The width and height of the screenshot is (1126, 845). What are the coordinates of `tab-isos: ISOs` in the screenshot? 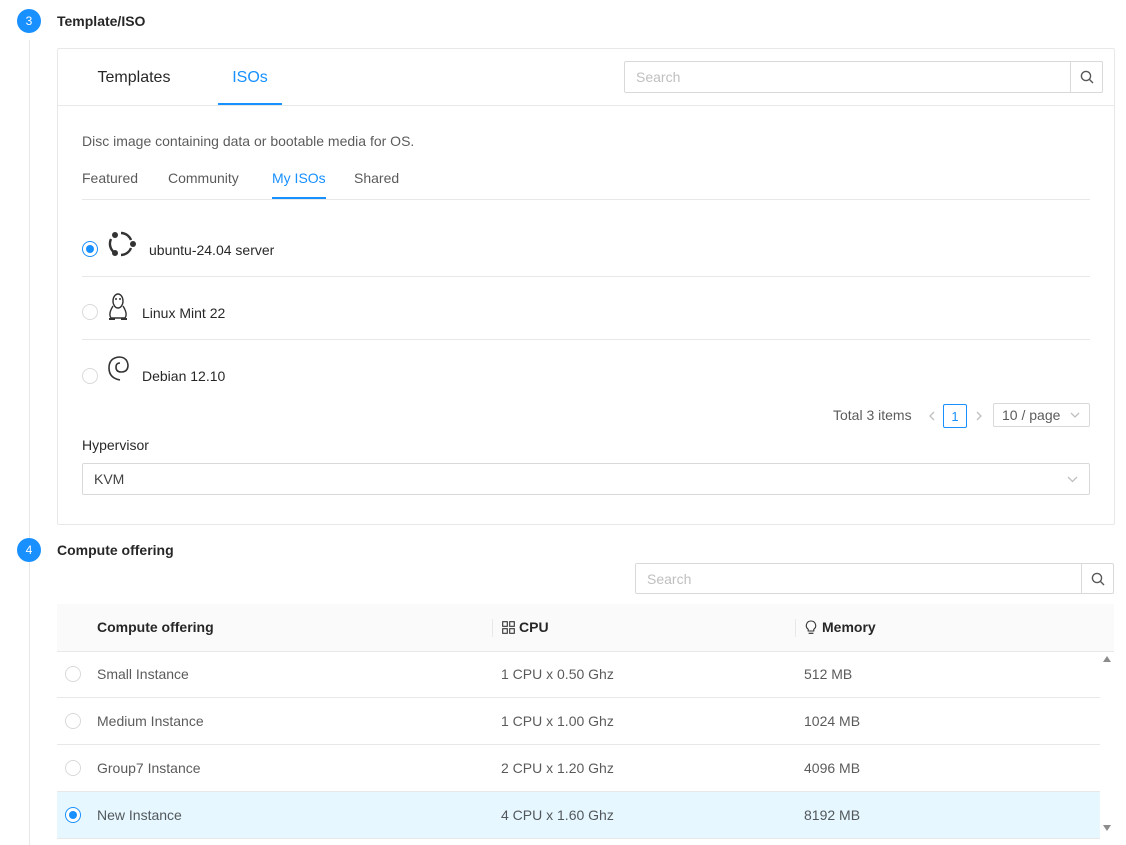 It's located at (250, 77).